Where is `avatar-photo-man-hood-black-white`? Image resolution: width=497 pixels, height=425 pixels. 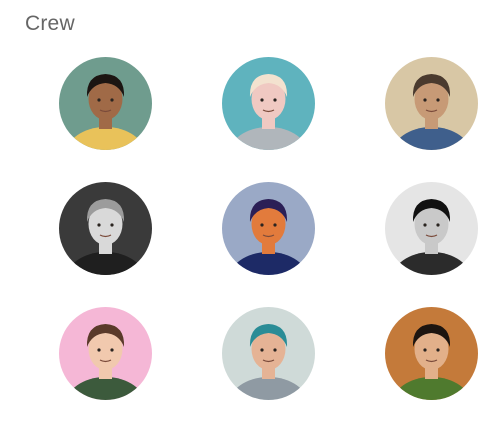 avatar-photo-man-hood-black-white is located at coordinates (105, 228).